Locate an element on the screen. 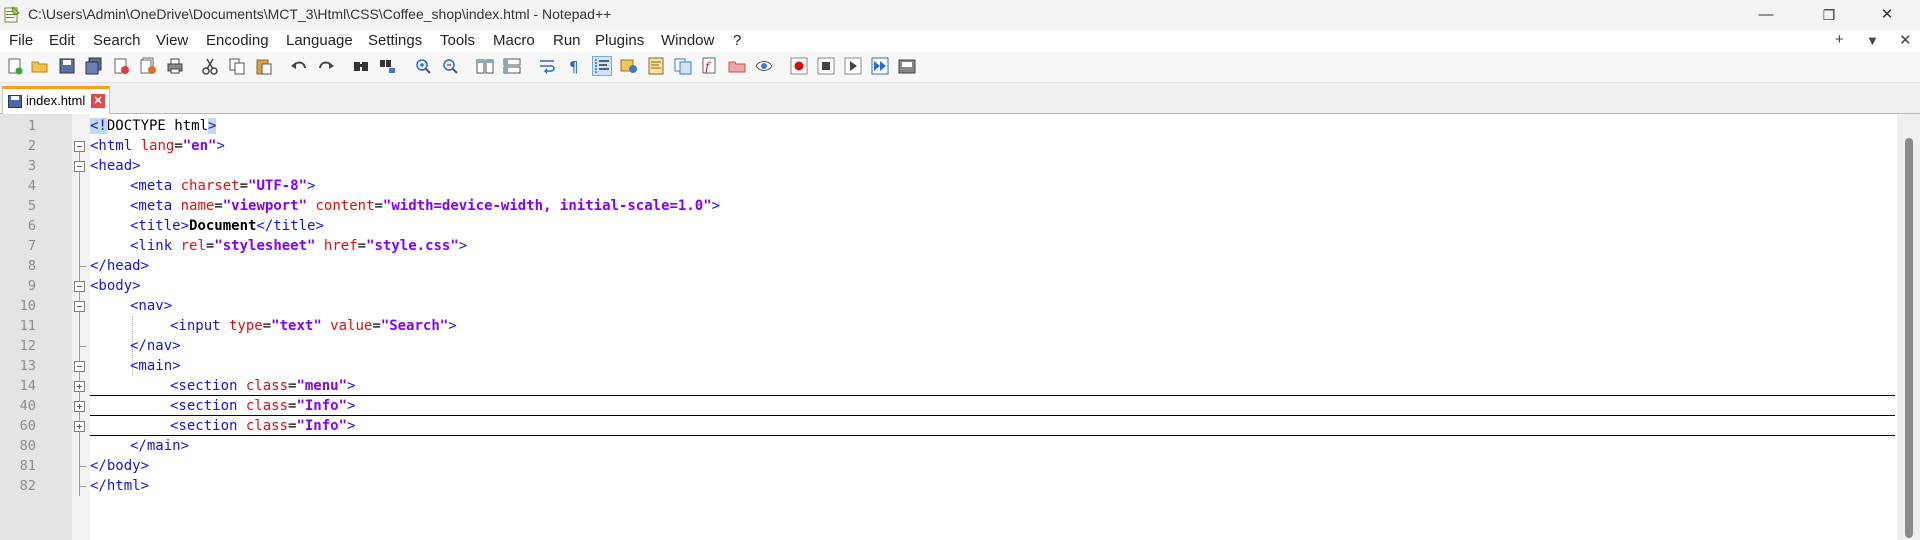 The width and height of the screenshot is (1920, 540). tag-token: <meta is located at coordinates (151, 186).